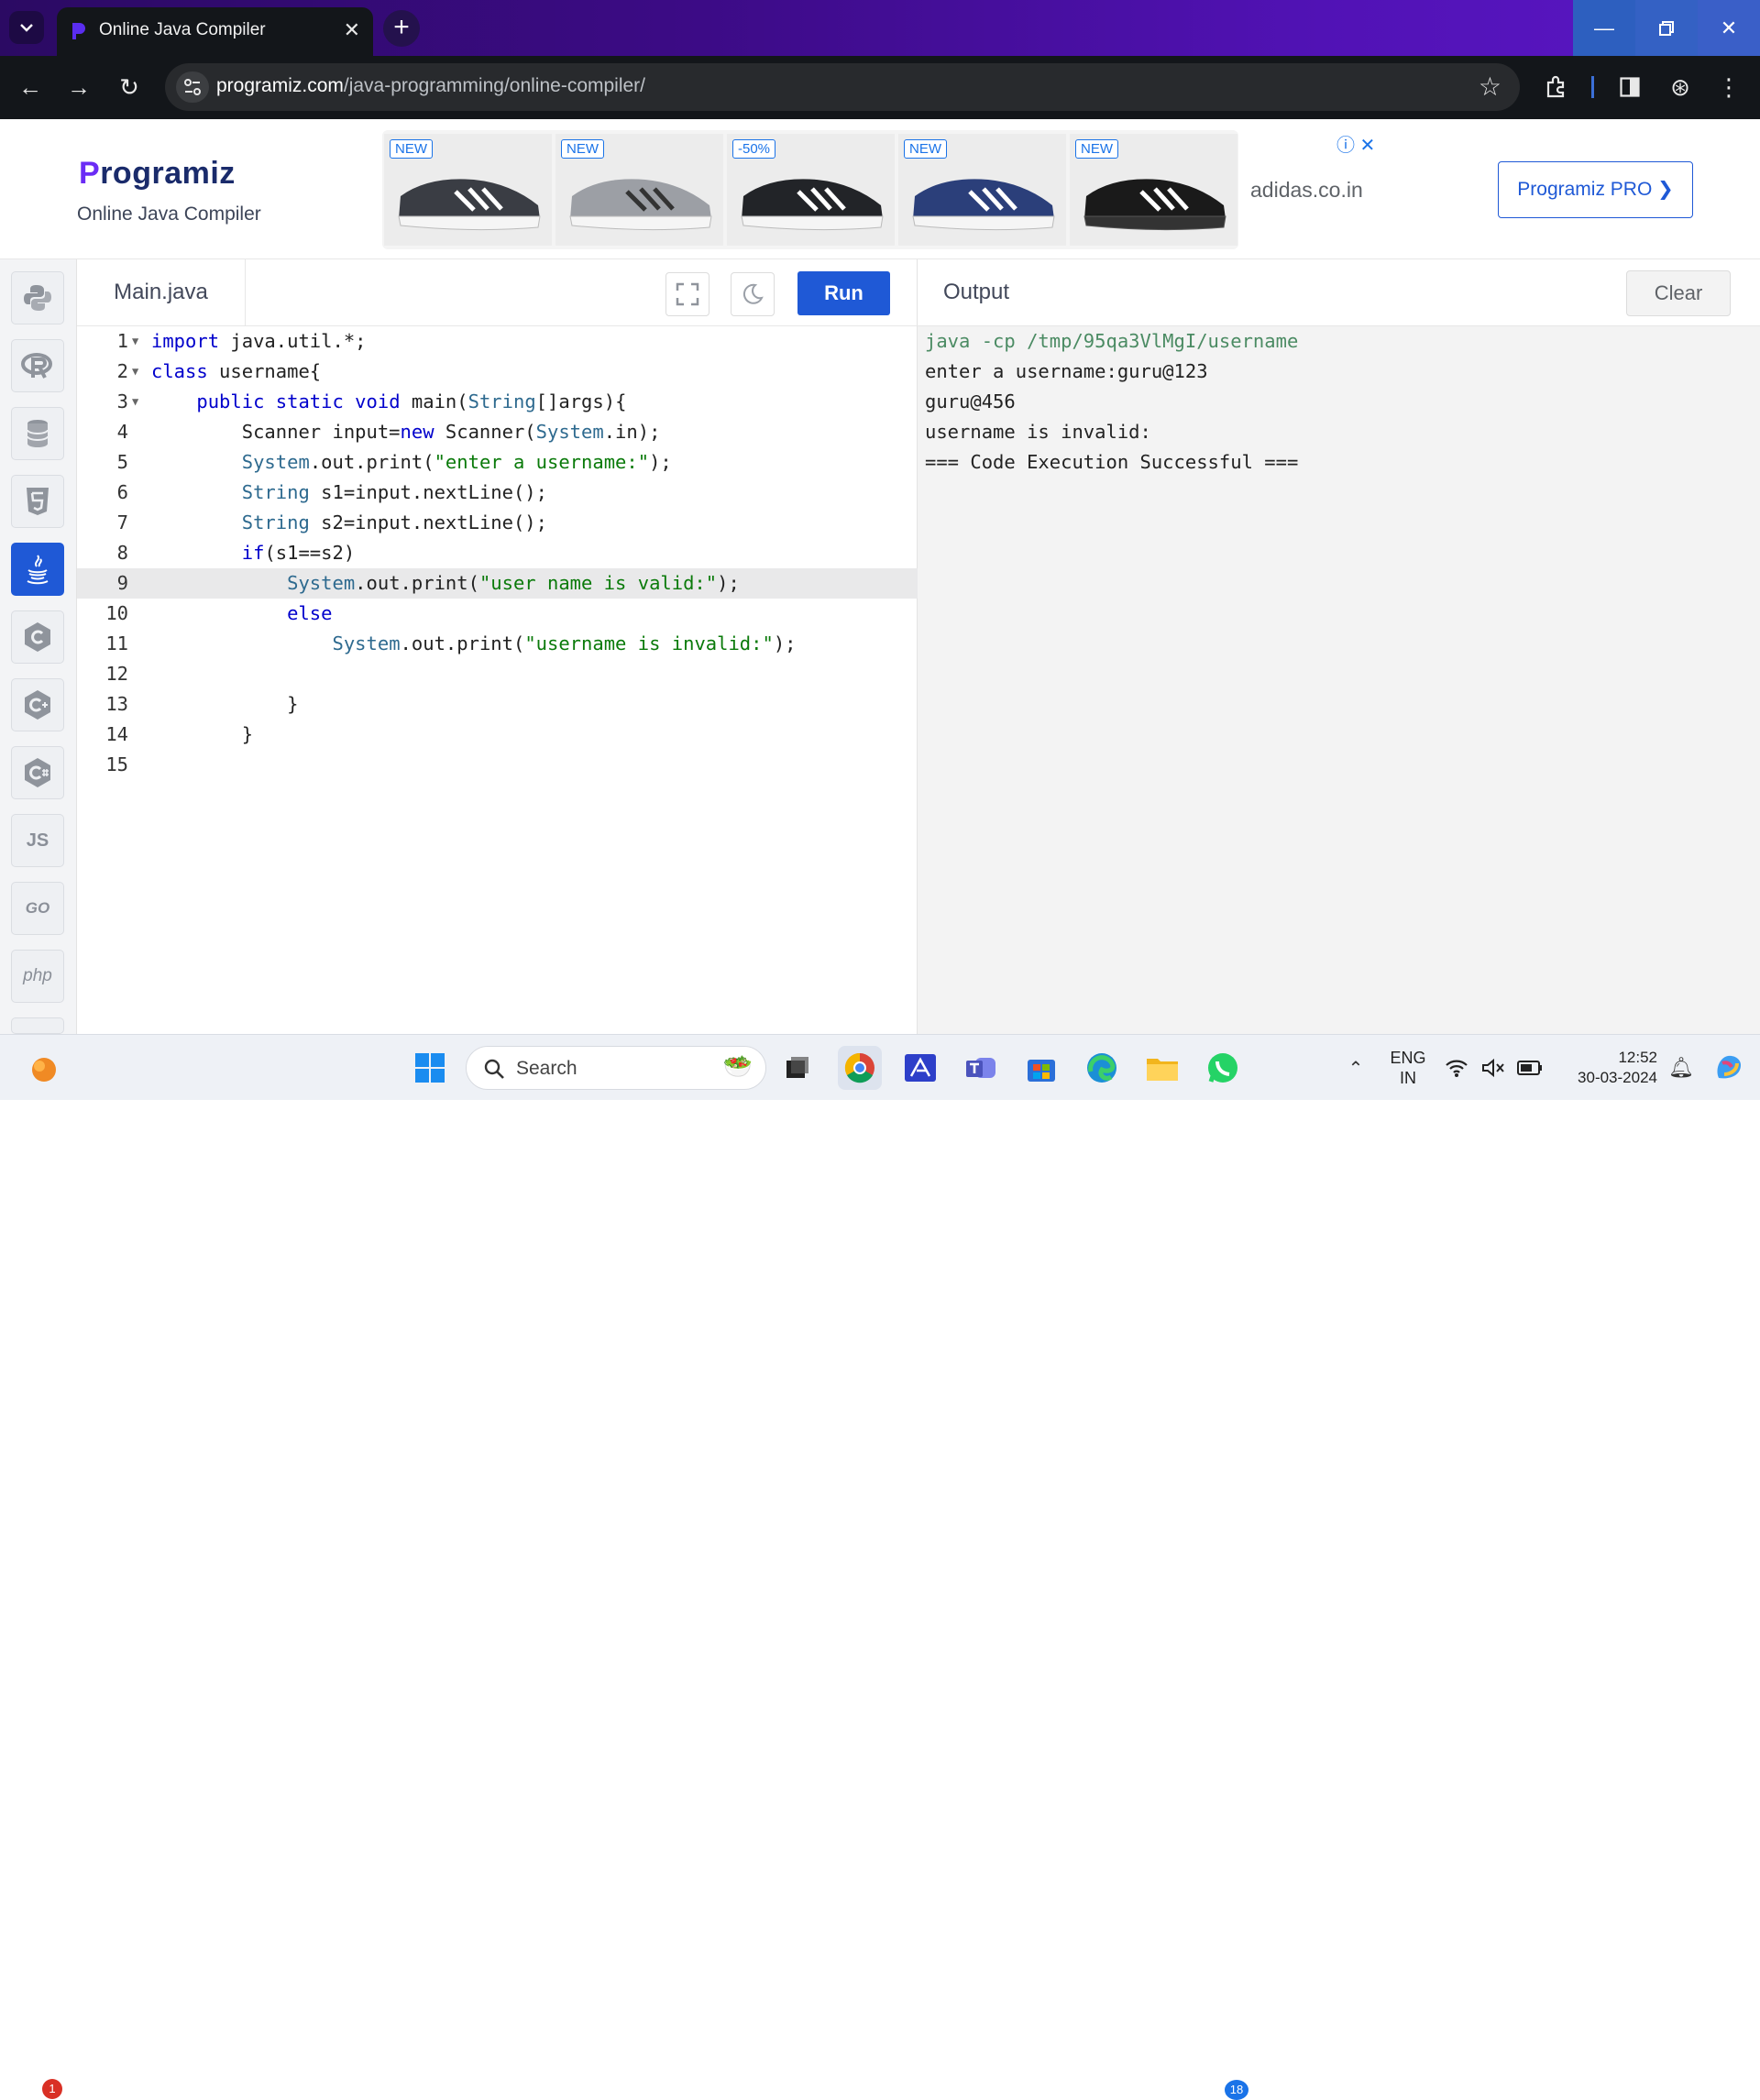 The height and width of the screenshot is (2100, 1760). Describe the element at coordinates (1729, 1068) in the screenshot. I see `copilot-icon` at that location.